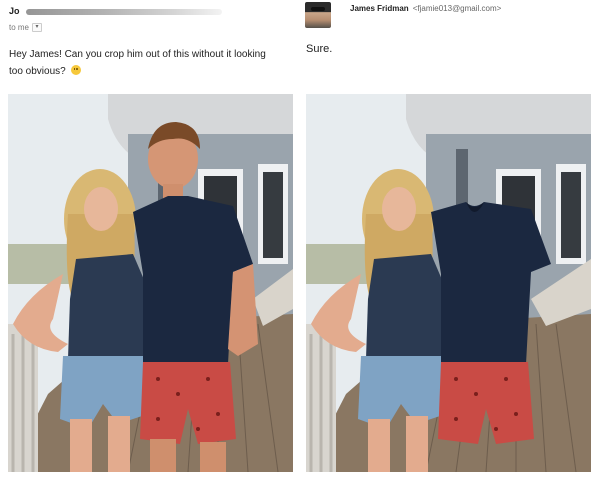 The height and width of the screenshot is (478, 600). Describe the element at coordinates (379, 8) in the screenshot. I see `reply-sender-name: James Fridman` at that location.